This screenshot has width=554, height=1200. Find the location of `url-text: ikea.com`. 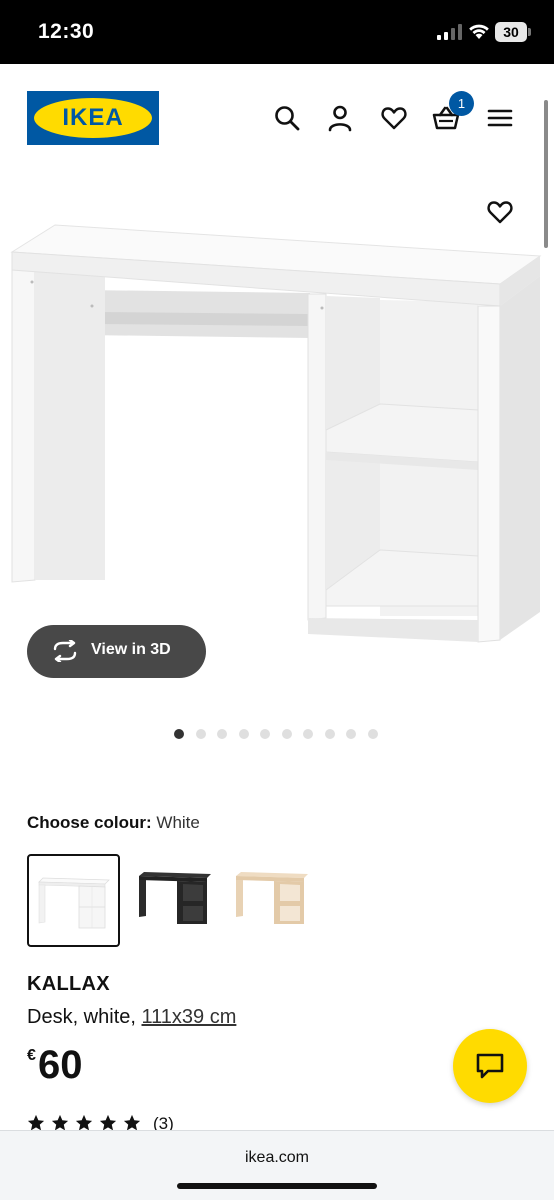

url-text: ikea.com is located at coordinates (277, 1157).